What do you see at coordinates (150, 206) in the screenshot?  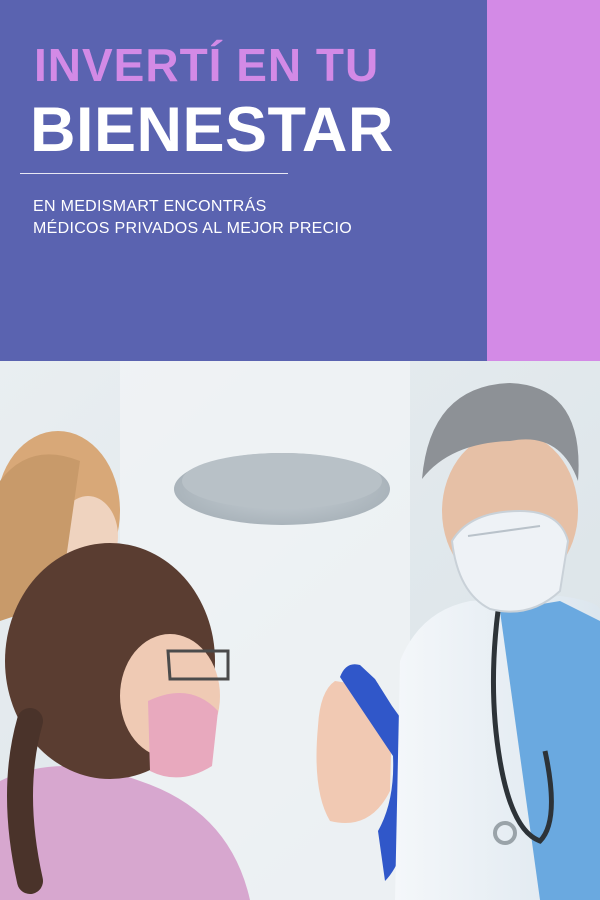 I see `subtitle-line-1: EN MEDISMART ENCONTRÁS` at bounding box center [150, 206].